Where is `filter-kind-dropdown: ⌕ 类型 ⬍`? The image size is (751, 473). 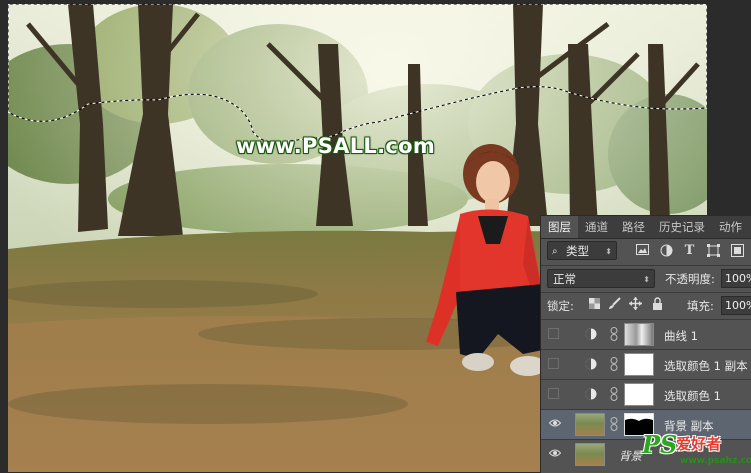 filter-kind-dropdown: ⌕ 类型 ⬍ is located at coordinates (582, 250).